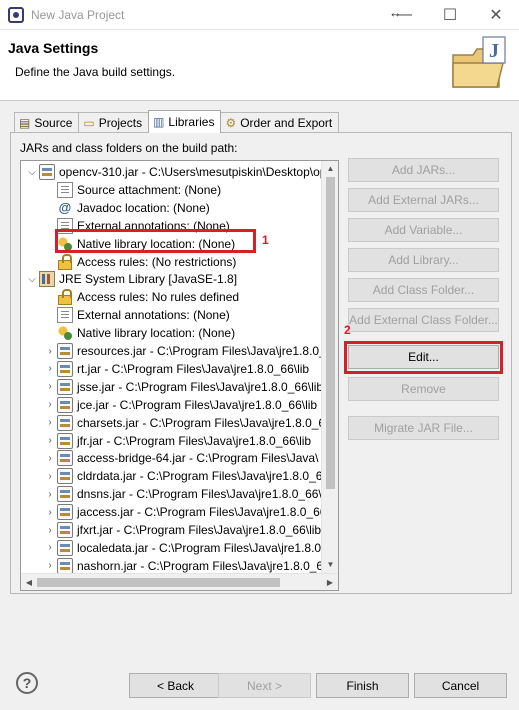  What do you see at coordinates (159, 122) in the screenshot?
I see `library-icon: ▥` at bounding box center [159, 122].